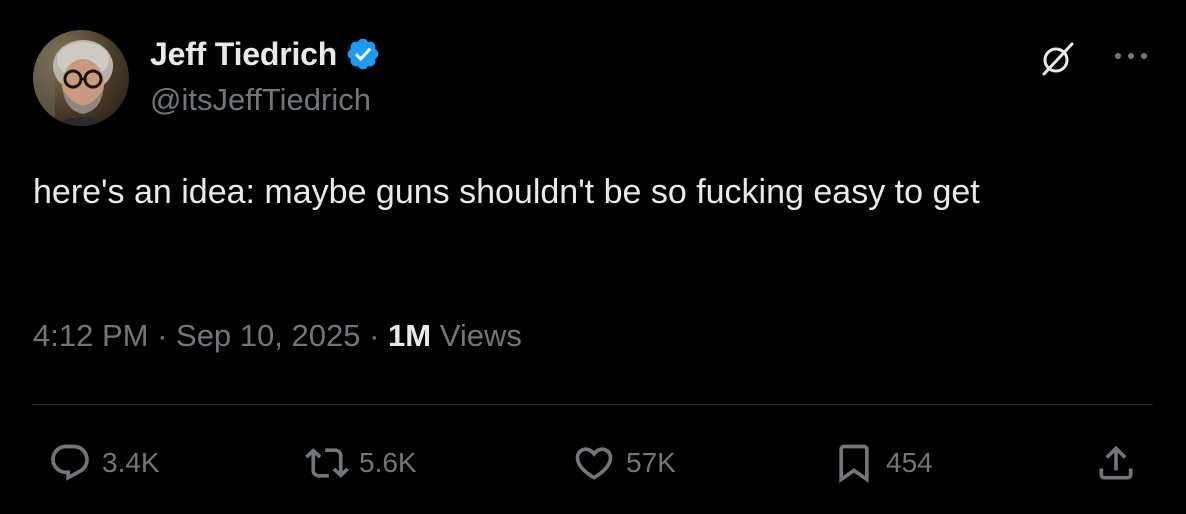 Image resolution: width=1186 pixels, height=514 pixels. Describe the element at coordinates (651, 462) in the screenshot. I see `like-count: 57K` at that location.